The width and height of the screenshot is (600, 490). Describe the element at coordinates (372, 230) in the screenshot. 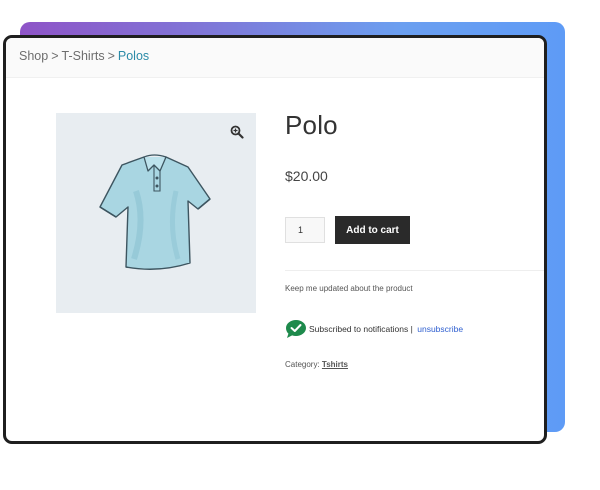

I see `add-to-cart-button: Add to cart` at that location.